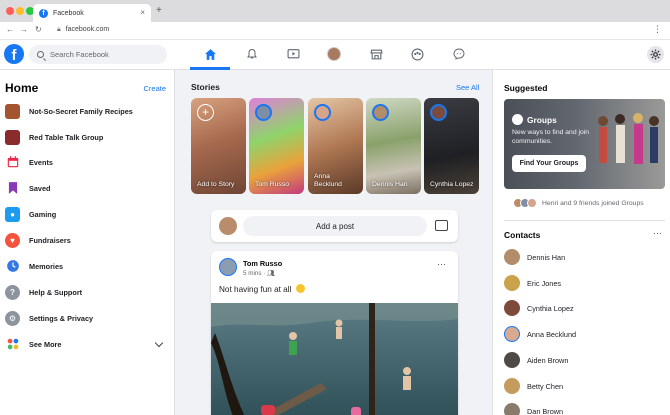  What do you see at coordinates (271, 273) in the screenshot?
I see `friends-audience-icon: 👥︎` at bounding box center [271, 273].